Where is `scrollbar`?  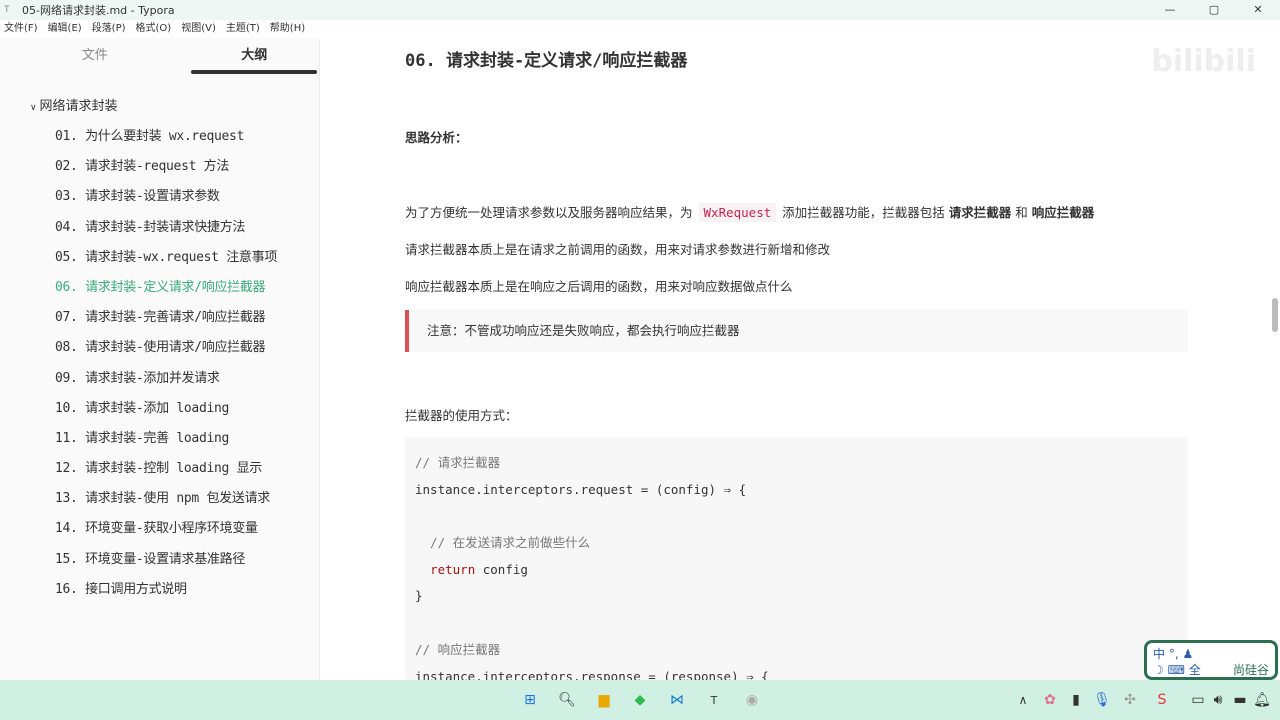
scrollbar is located at coordinates (1275, 315).